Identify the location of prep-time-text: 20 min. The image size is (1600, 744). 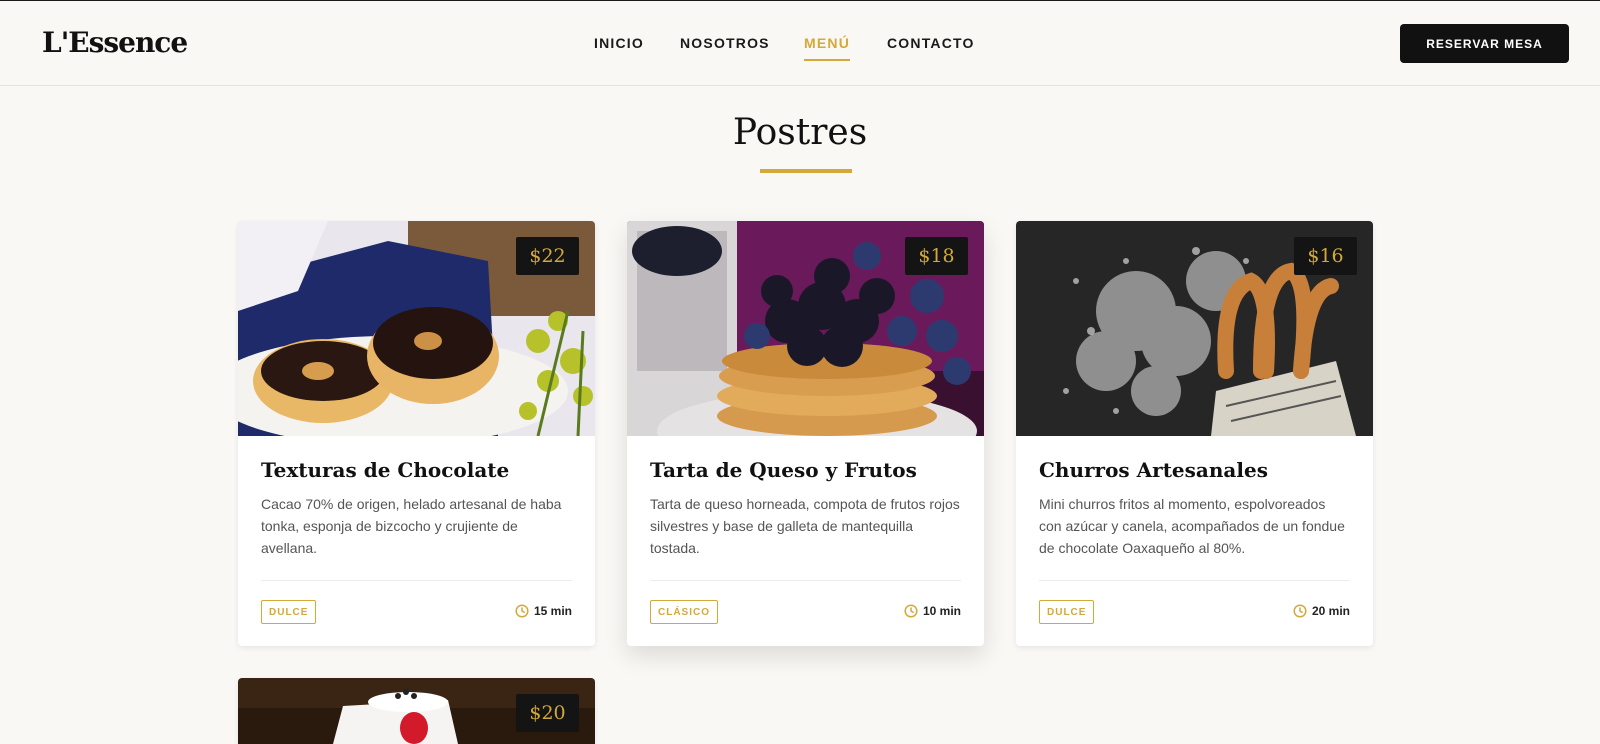
(1330, 611).